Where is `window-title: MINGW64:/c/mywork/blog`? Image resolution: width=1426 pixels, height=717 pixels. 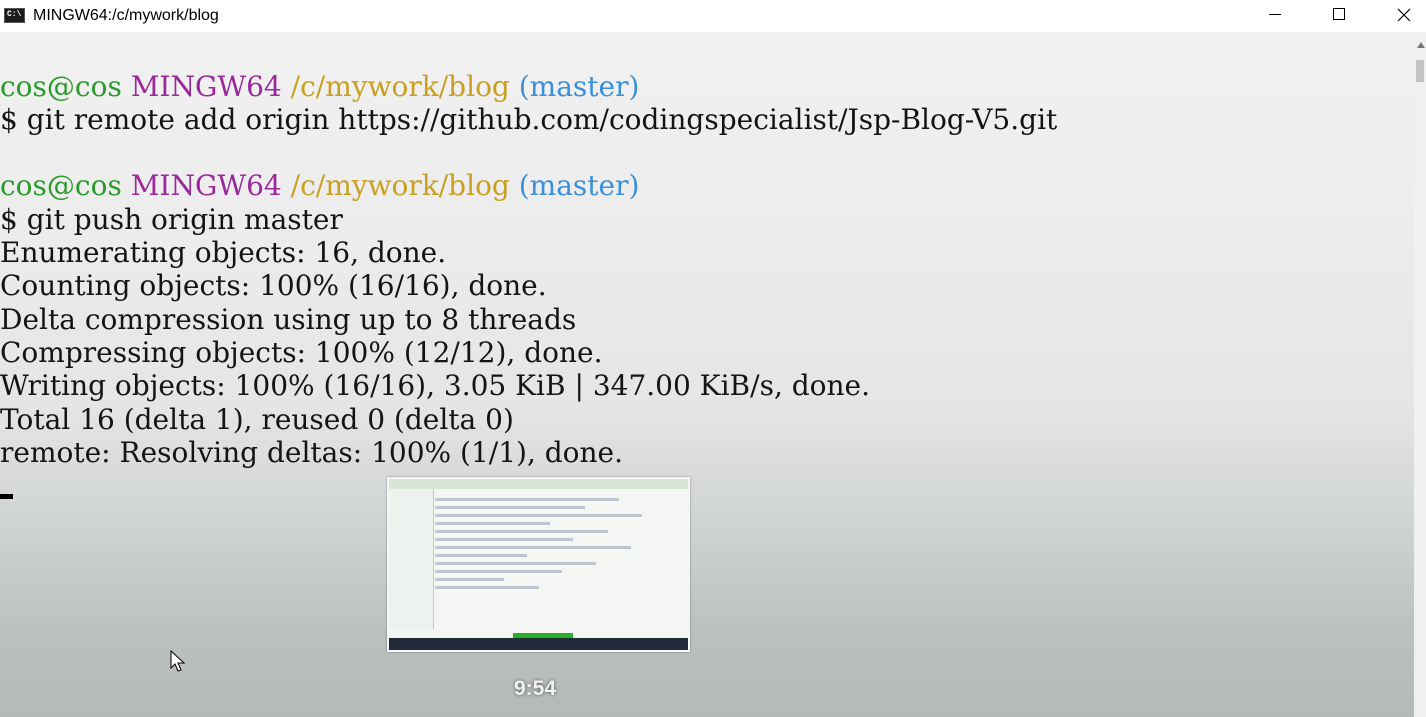 window-title: MINGW64:/c/mywork/blog is located at coordinates (126, 15).